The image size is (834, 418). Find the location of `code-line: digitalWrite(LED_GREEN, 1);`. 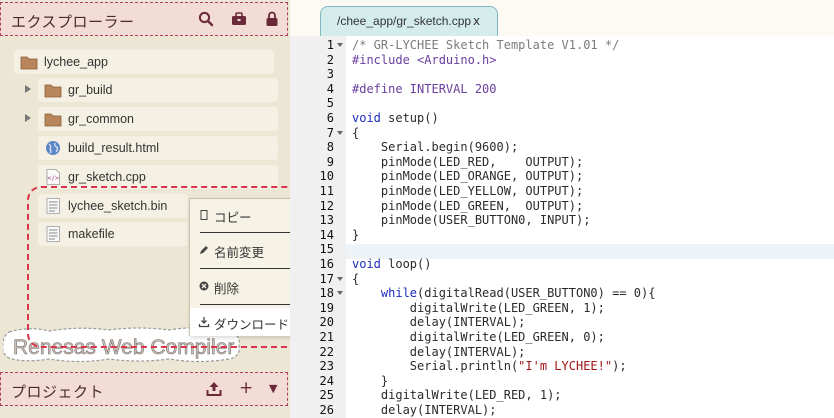

code-line: digitalWrite(LED_GREEN, 1); is located at coordinates (478, 308).